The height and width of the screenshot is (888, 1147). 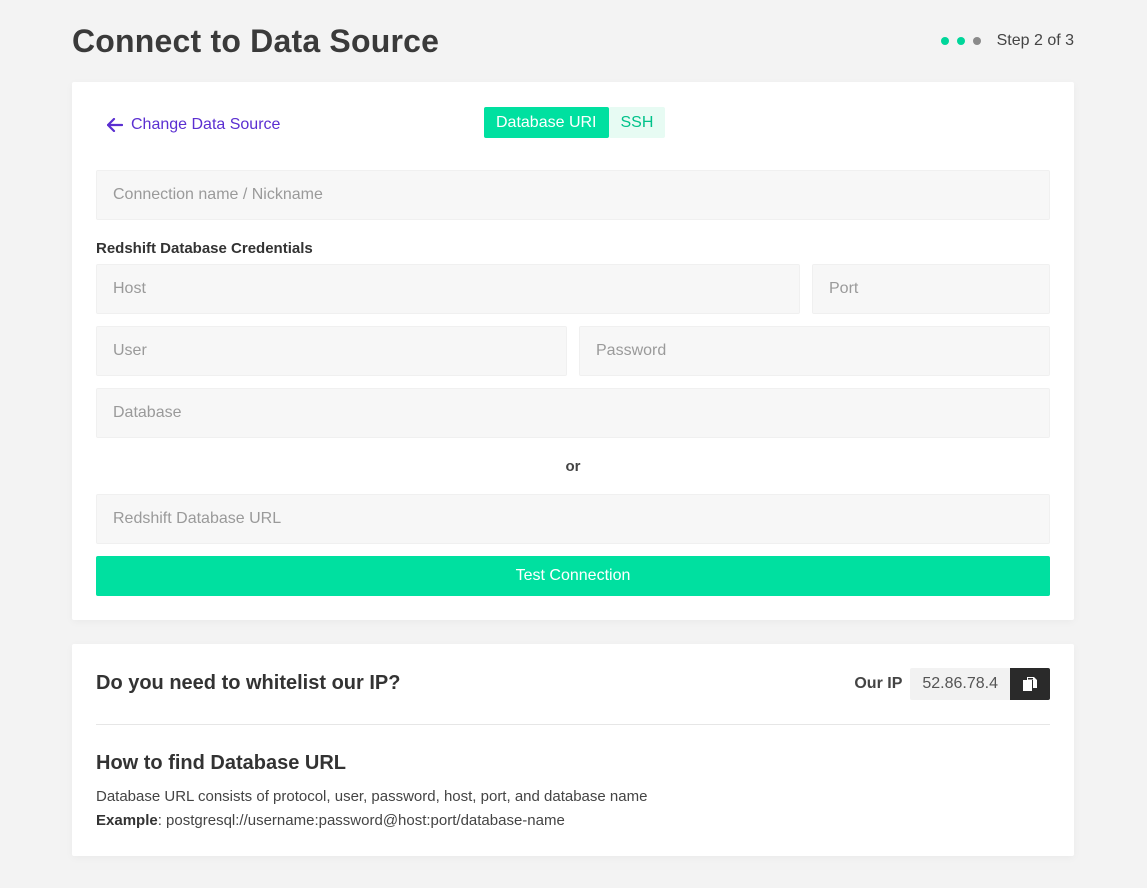 I want to click on step-indicator: Step 2 of 3, so click(x=1035, y=40).